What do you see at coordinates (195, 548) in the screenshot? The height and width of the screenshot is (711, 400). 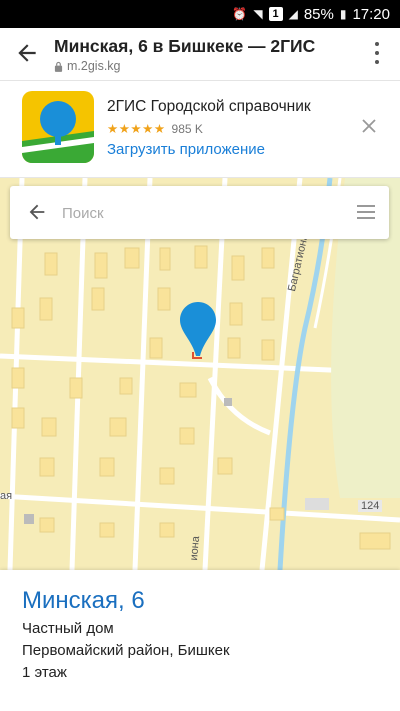 I see `street-label-partial-2: иона` at bounding box center [195, 548].